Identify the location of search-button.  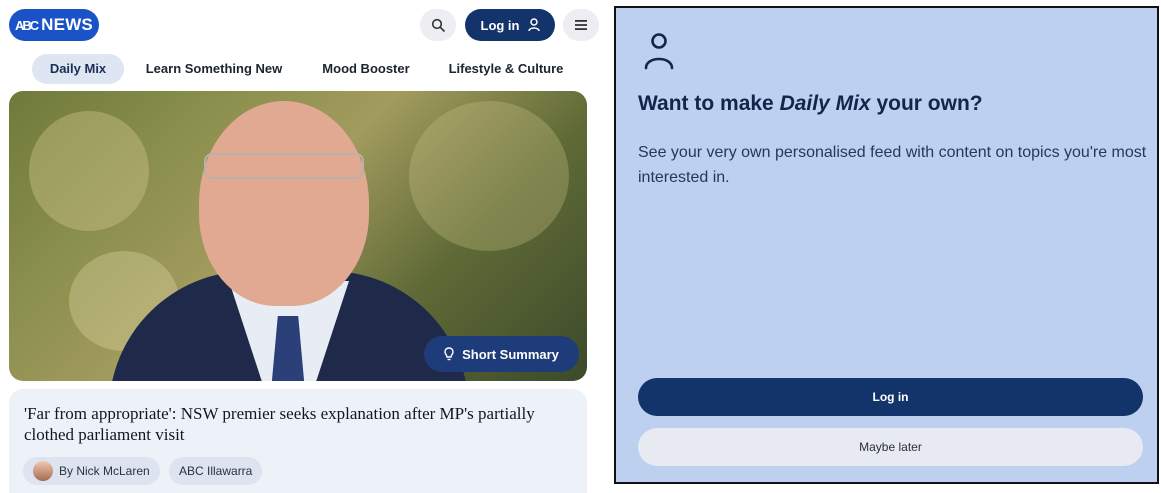
(438, 25).